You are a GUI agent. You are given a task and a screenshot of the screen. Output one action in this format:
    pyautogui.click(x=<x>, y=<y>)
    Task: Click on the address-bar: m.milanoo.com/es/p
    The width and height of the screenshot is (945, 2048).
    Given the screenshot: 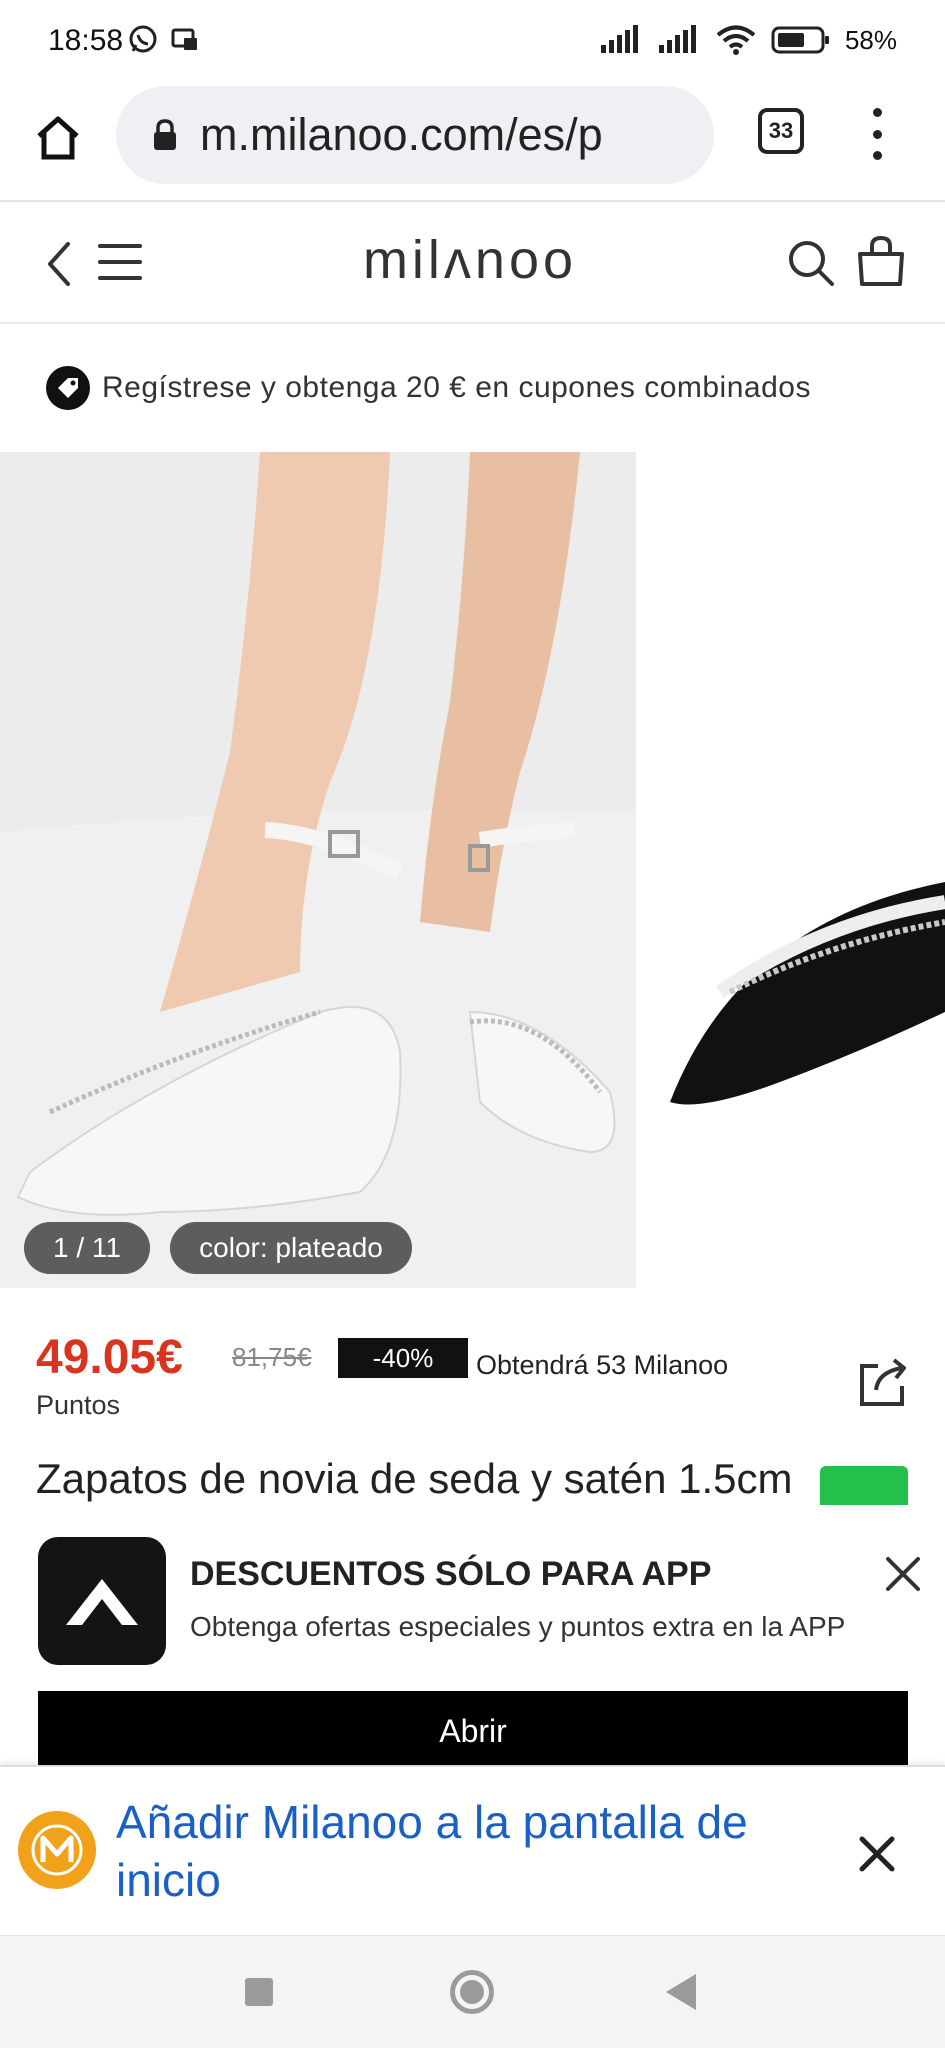 What is the action you would take?
    pyautogui.click(x=415, y=135)
    